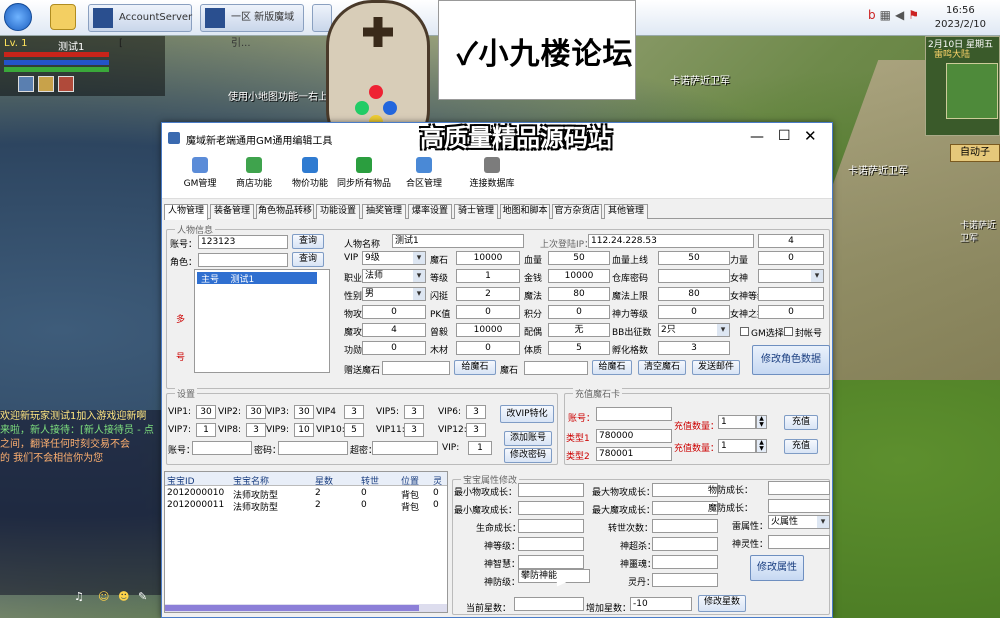 Image resolution: width=1000 pixels, height=618 pixels. I want to click on account-input: 123123, so click(243, 242).